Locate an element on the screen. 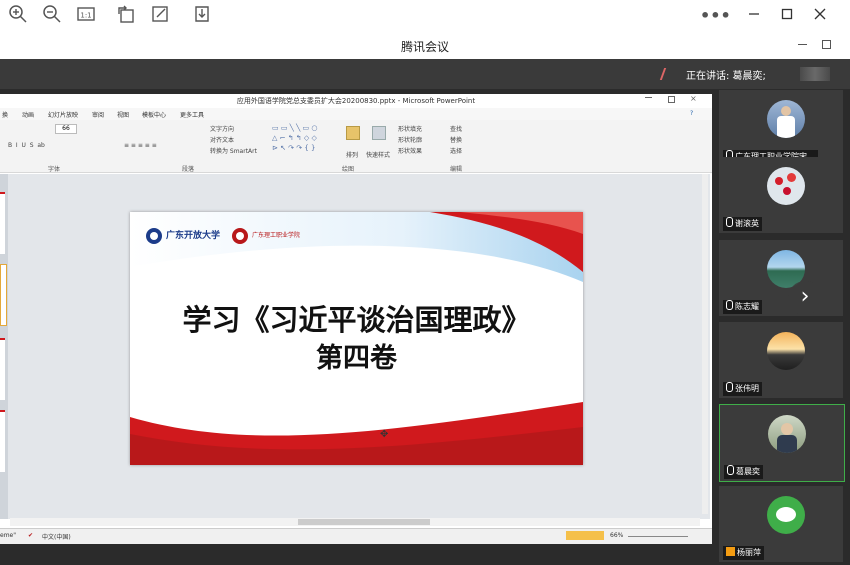 This screenshot has height=565, width=850. arrange-button: 排列 is located at coordinates (352, 154).